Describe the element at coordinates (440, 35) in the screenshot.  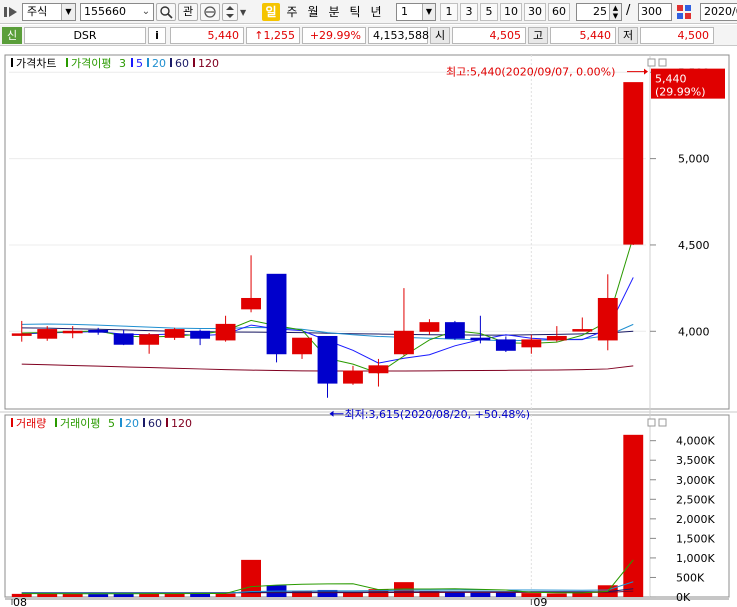
I see `open-label: 시` at that location.